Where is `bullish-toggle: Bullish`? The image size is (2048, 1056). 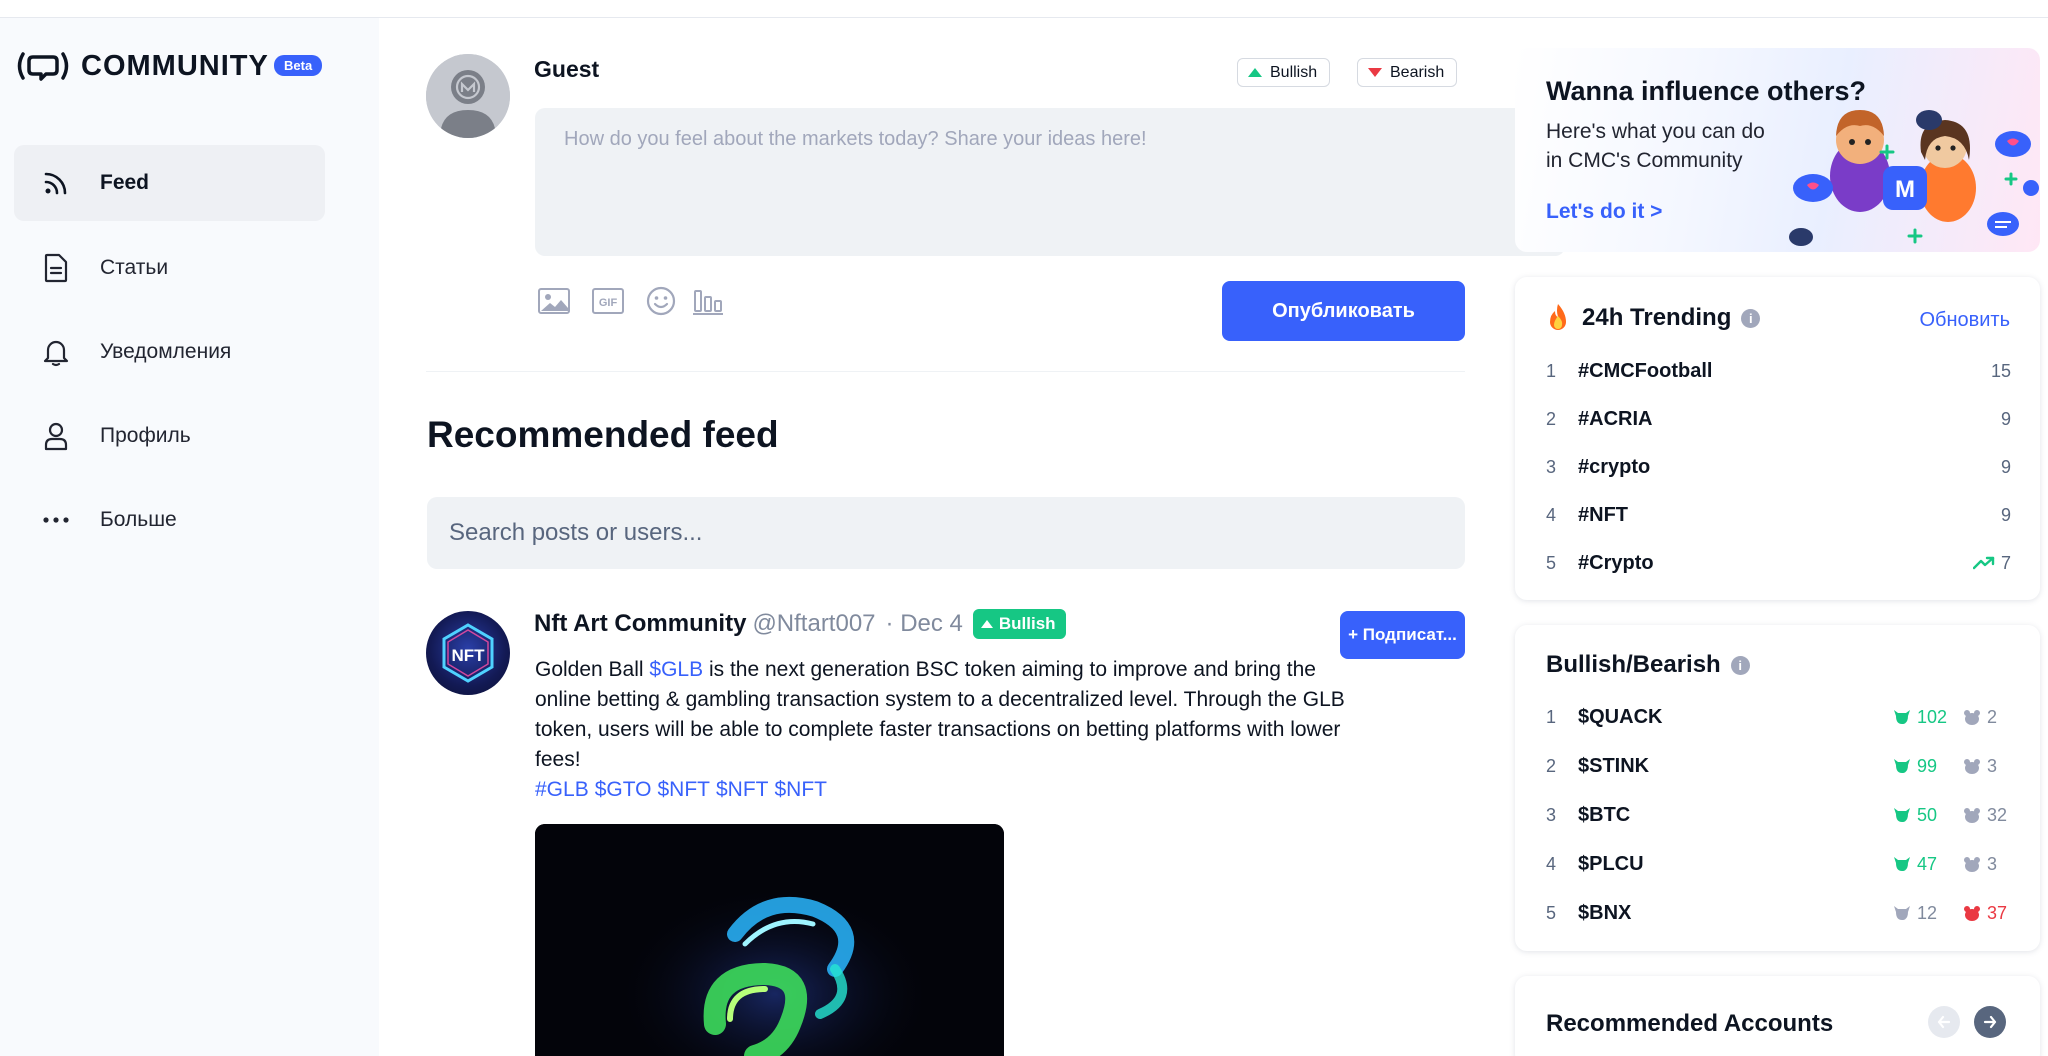 bullish-toggle: Bullish is located at coordinates (1284, 72).